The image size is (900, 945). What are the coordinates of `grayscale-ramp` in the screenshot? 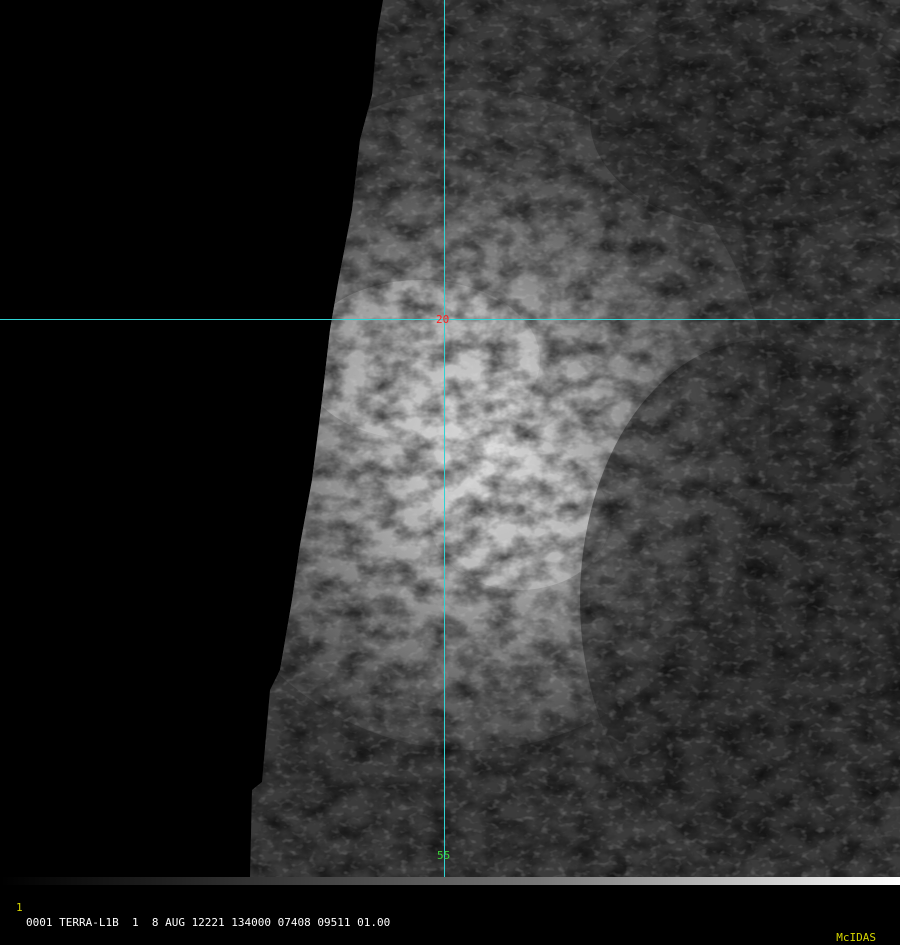 It's located at (450, 881).